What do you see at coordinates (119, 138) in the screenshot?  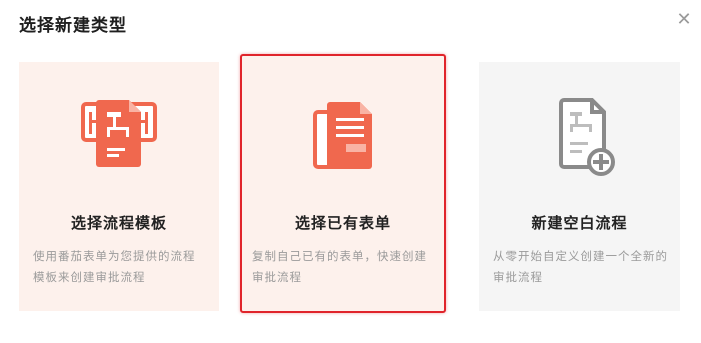 I see `flow-templates-icon` at bounding box center [119, 138].